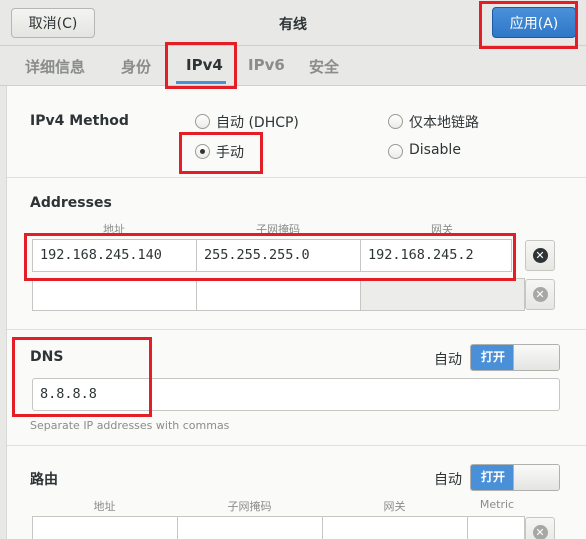  I want to click on radio-disable, so click(395, 151).